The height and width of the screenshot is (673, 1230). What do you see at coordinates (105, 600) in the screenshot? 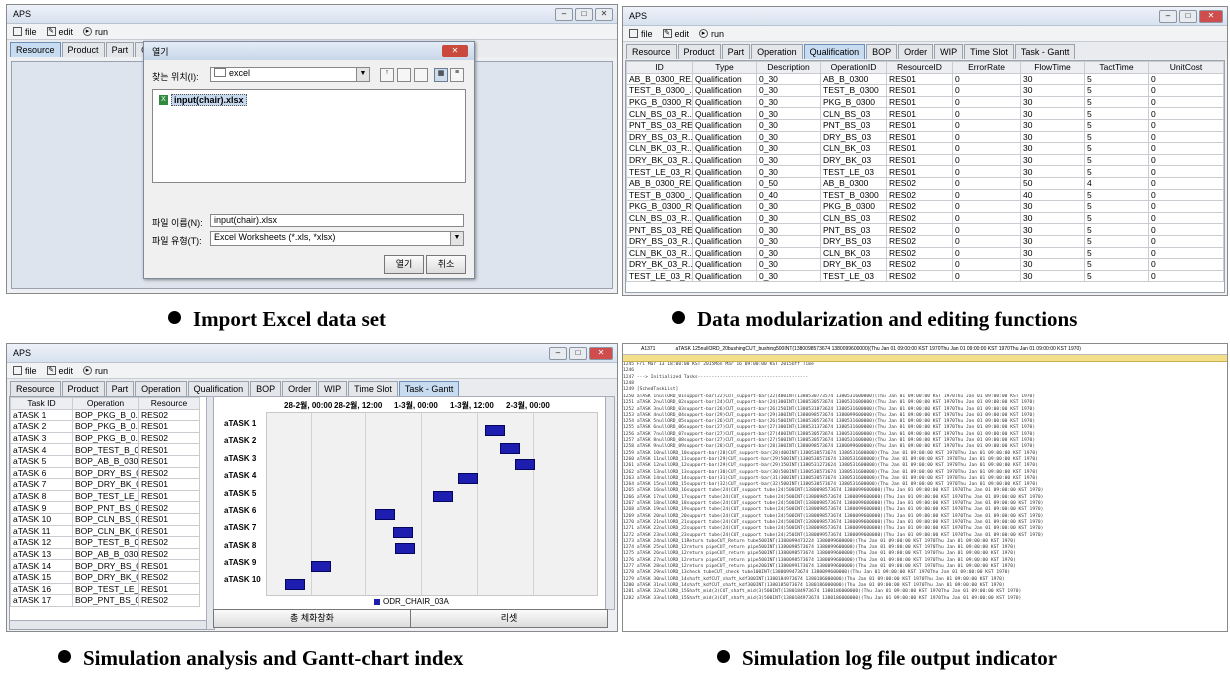
I see `table-cell: BOP_PNT_BS_03` at bounding box center [105, 600].